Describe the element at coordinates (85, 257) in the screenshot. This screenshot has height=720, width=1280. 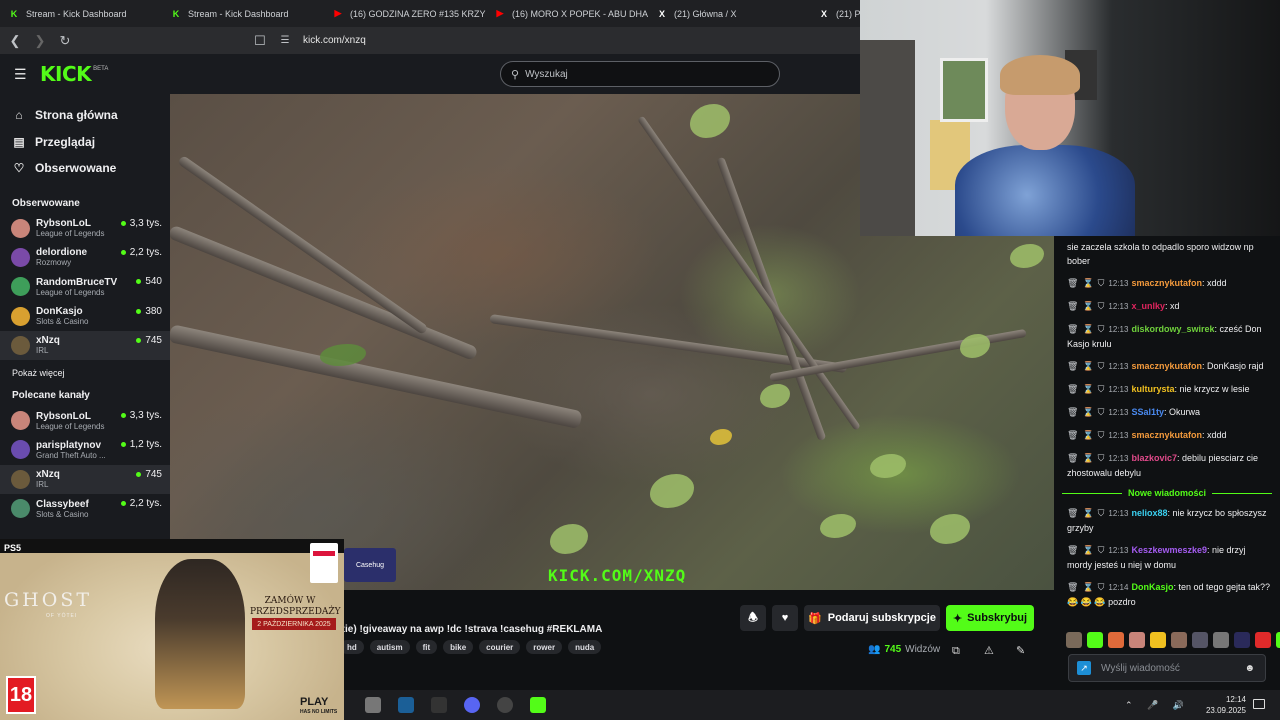
I see `channel-item: delordione Rozmowy 2,2 tys.` at that location.